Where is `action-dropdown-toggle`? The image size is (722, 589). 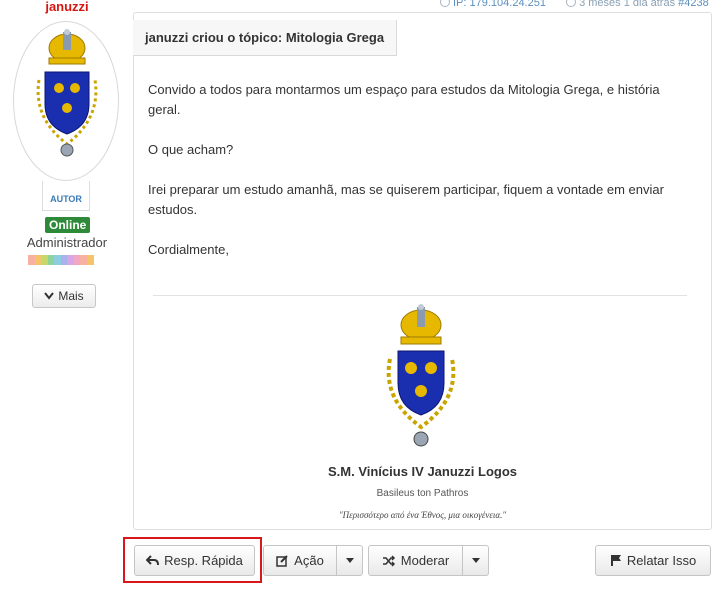
action-dropdown-toggle is located at coordinates (349, 560).